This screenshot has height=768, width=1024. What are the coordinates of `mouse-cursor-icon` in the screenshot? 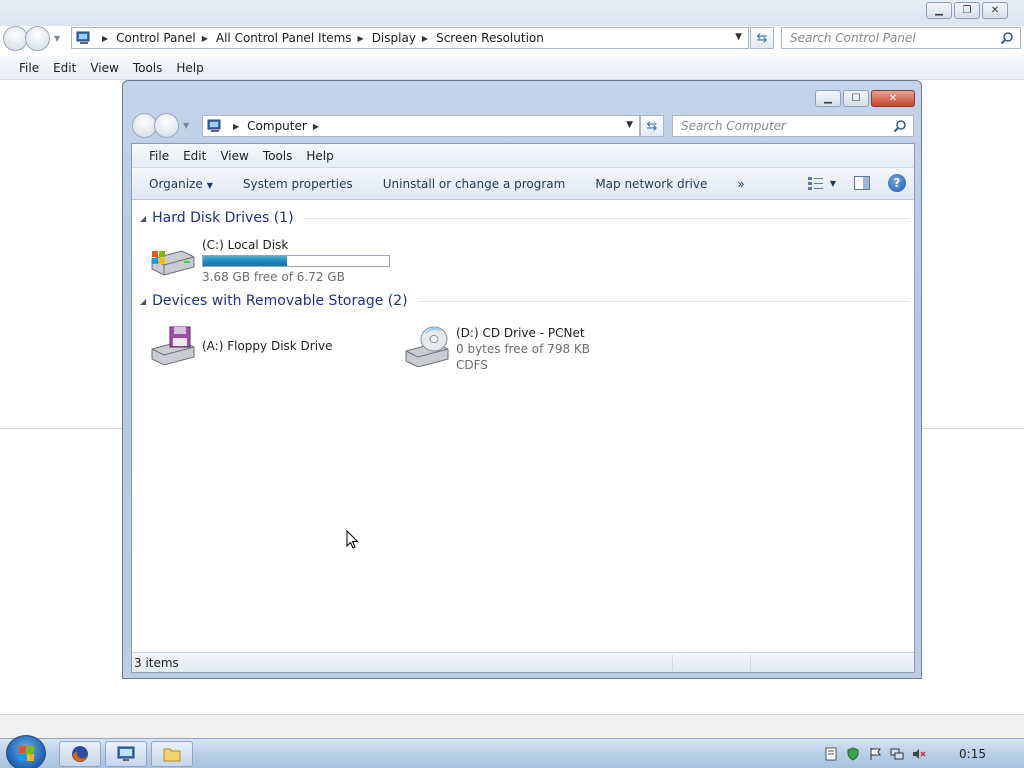 It's located at (352, 539).